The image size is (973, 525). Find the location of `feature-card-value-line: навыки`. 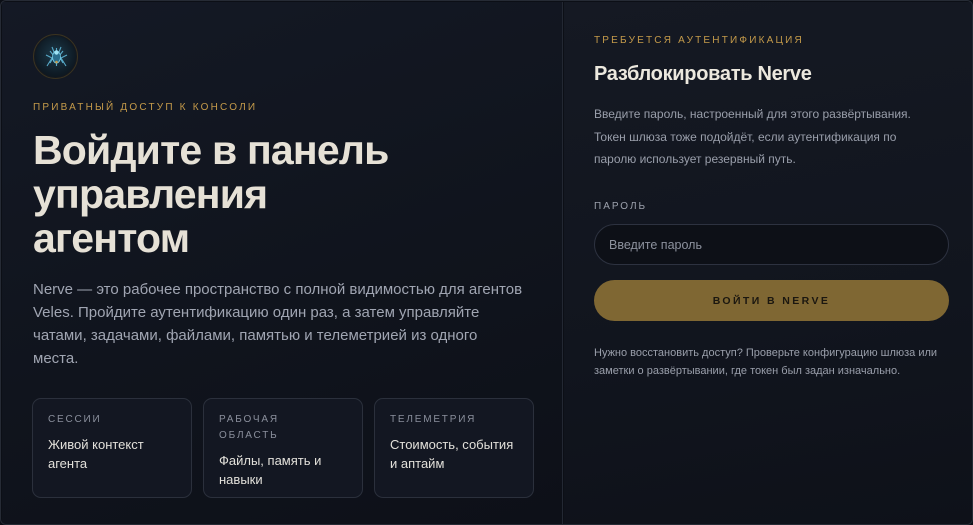

feature-card-value-line: навыки is located at coordinates (241, 479).